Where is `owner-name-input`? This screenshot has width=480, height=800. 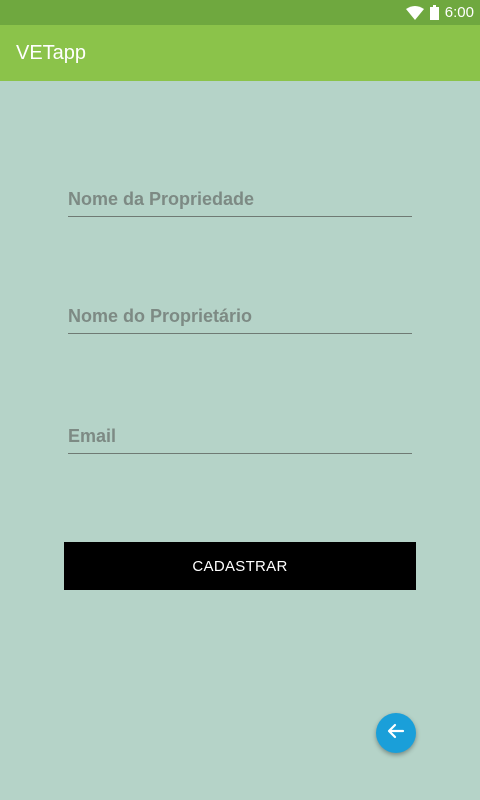
owner-name-input is located at coordinates (240, 316).